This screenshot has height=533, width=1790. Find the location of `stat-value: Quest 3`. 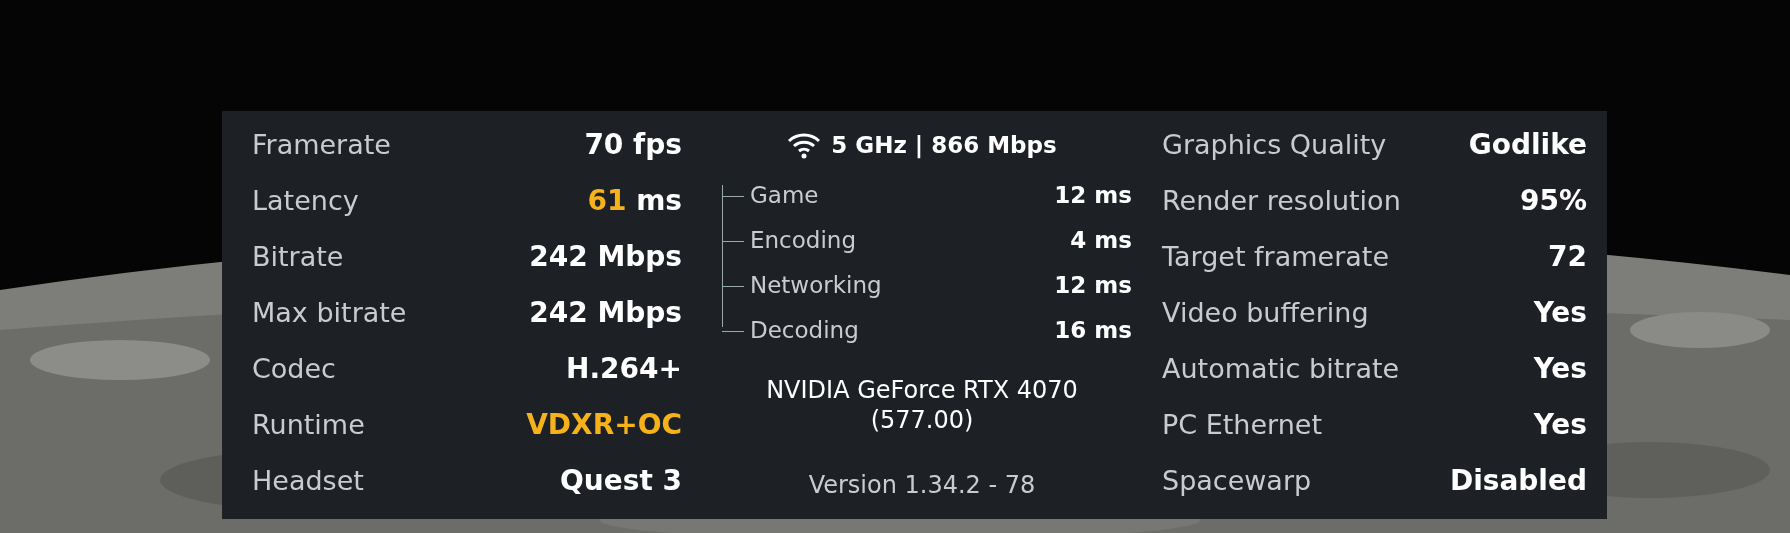

stat-value: Quest 3 is located at coordinates (621, 481).